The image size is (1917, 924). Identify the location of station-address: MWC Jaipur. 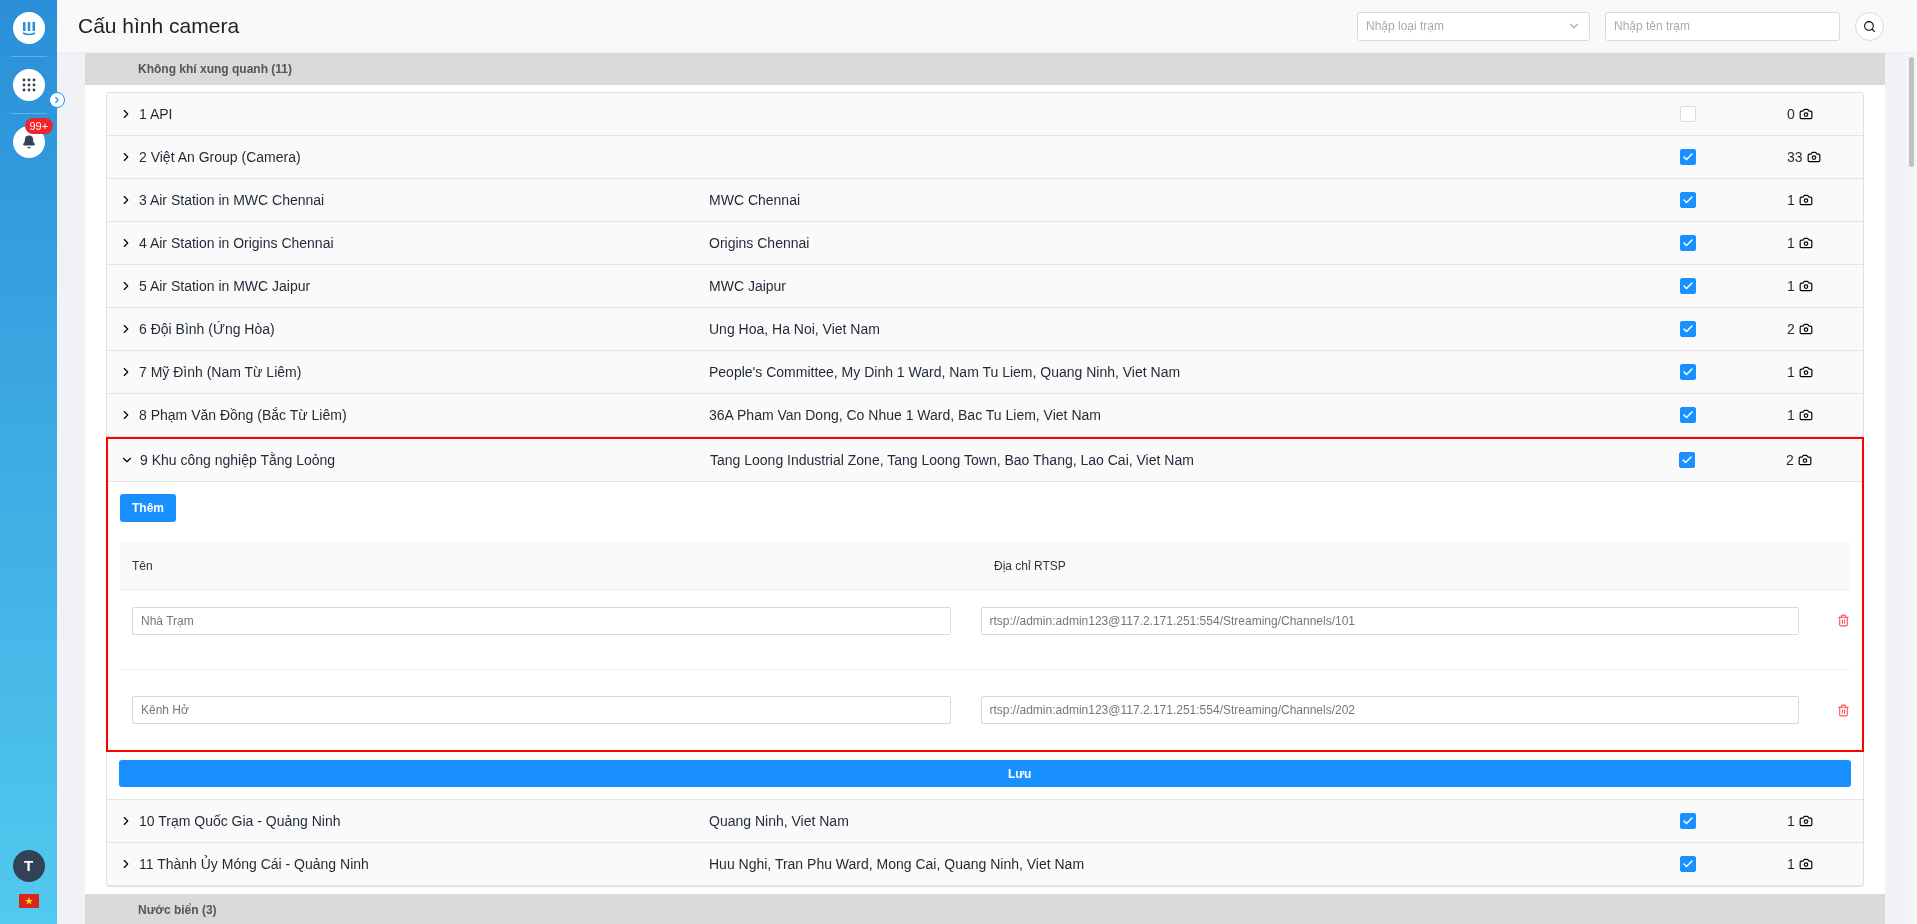
(747, 286).